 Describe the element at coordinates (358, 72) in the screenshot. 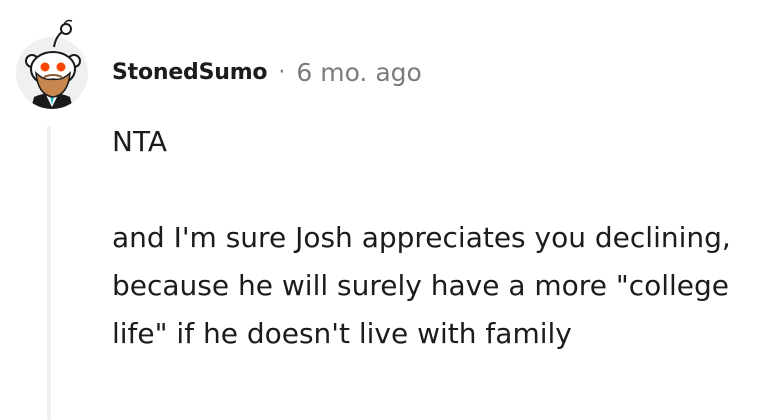

I see `timestamp-link: 6 mo. ago` at that location.